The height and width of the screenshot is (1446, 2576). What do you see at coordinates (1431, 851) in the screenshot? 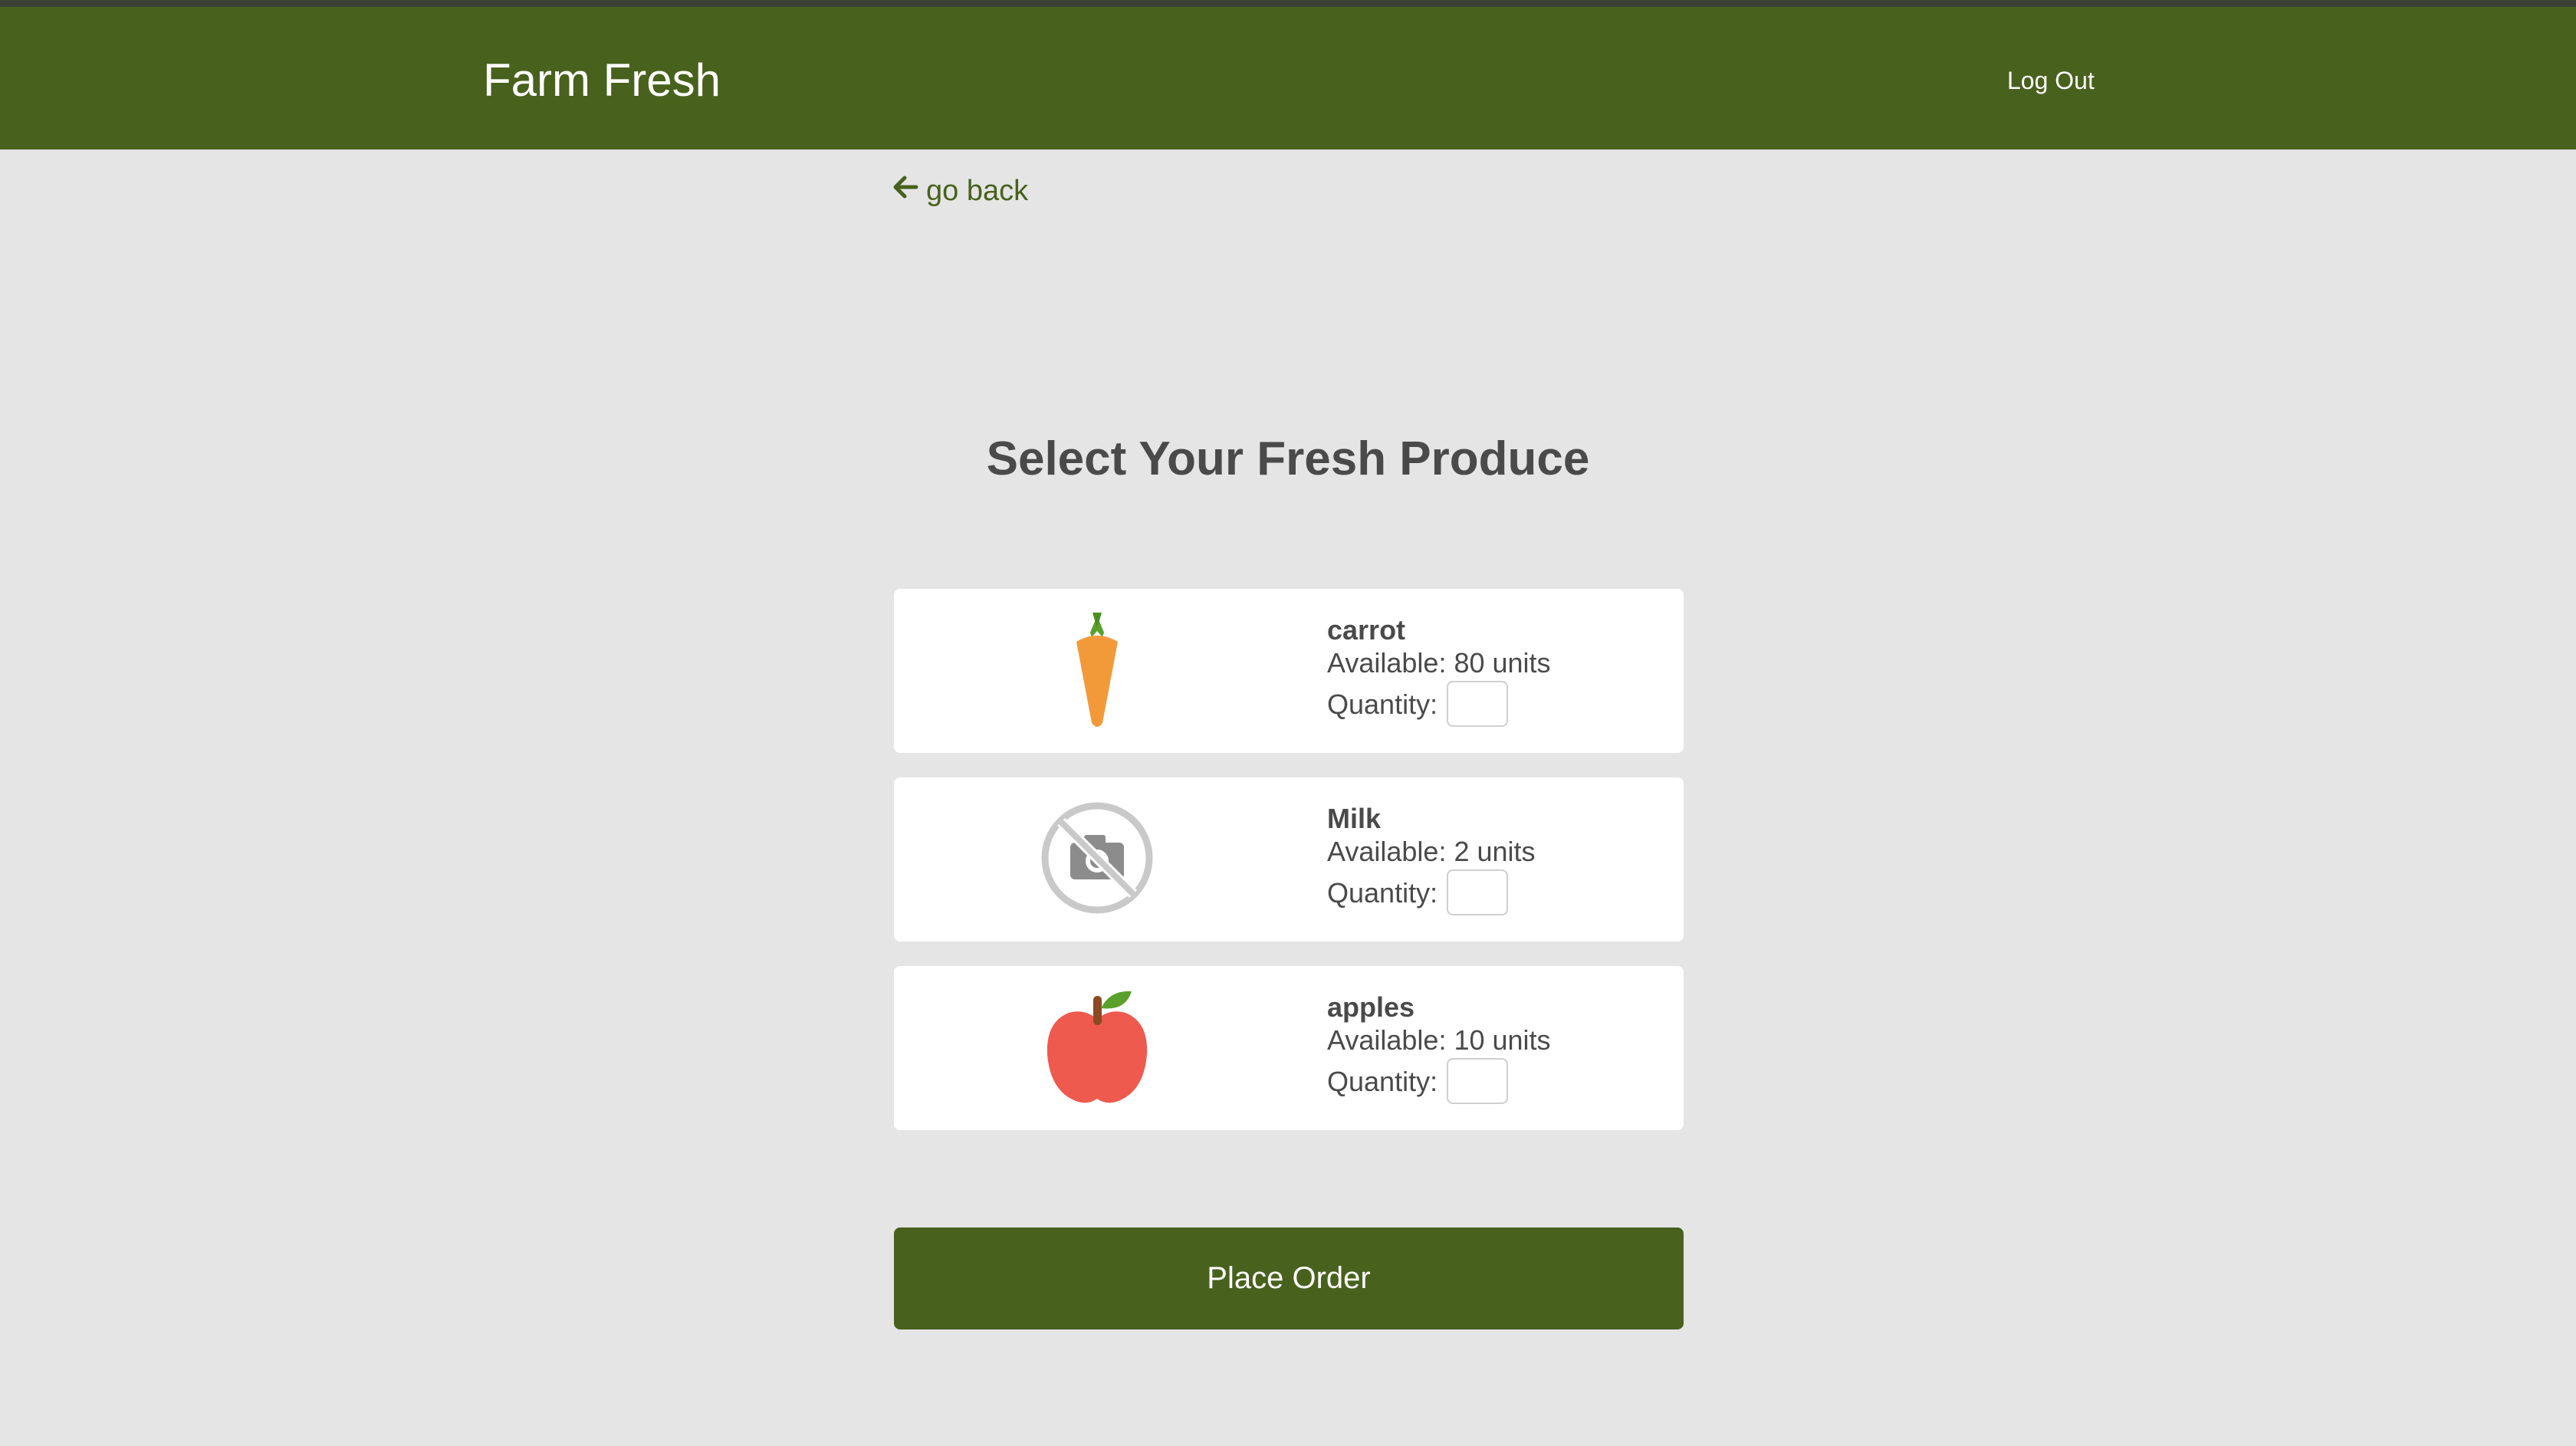
I see `product-availability: Available: 2 units` at bounding box center [1431, 851].